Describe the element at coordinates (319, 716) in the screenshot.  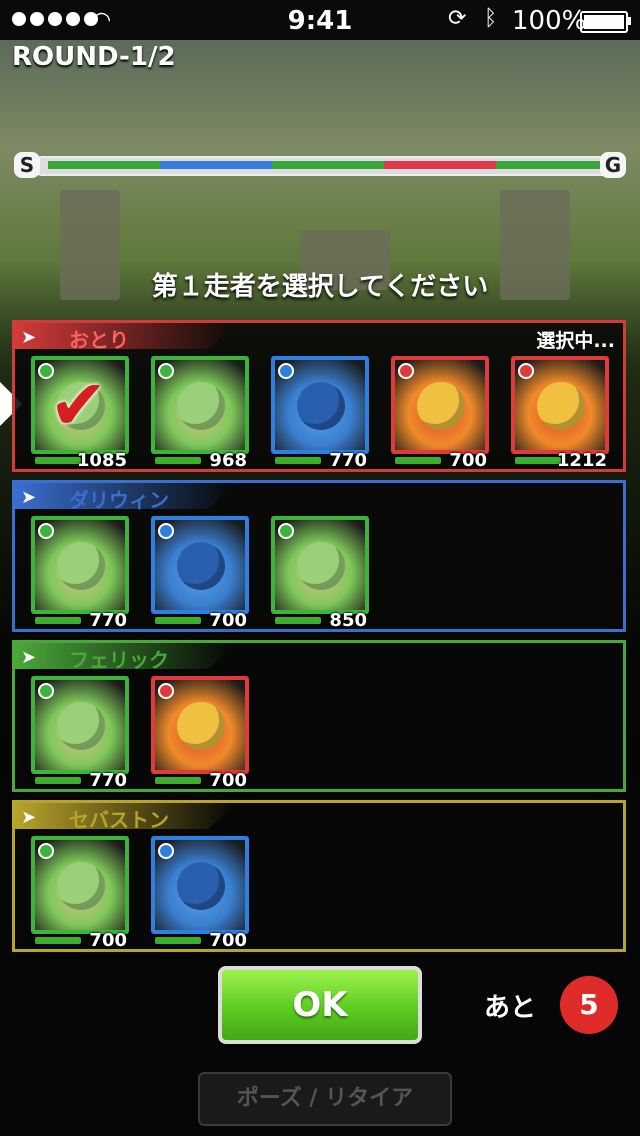
I see `team-panel: ➤ フェリック 770 700` at that location.